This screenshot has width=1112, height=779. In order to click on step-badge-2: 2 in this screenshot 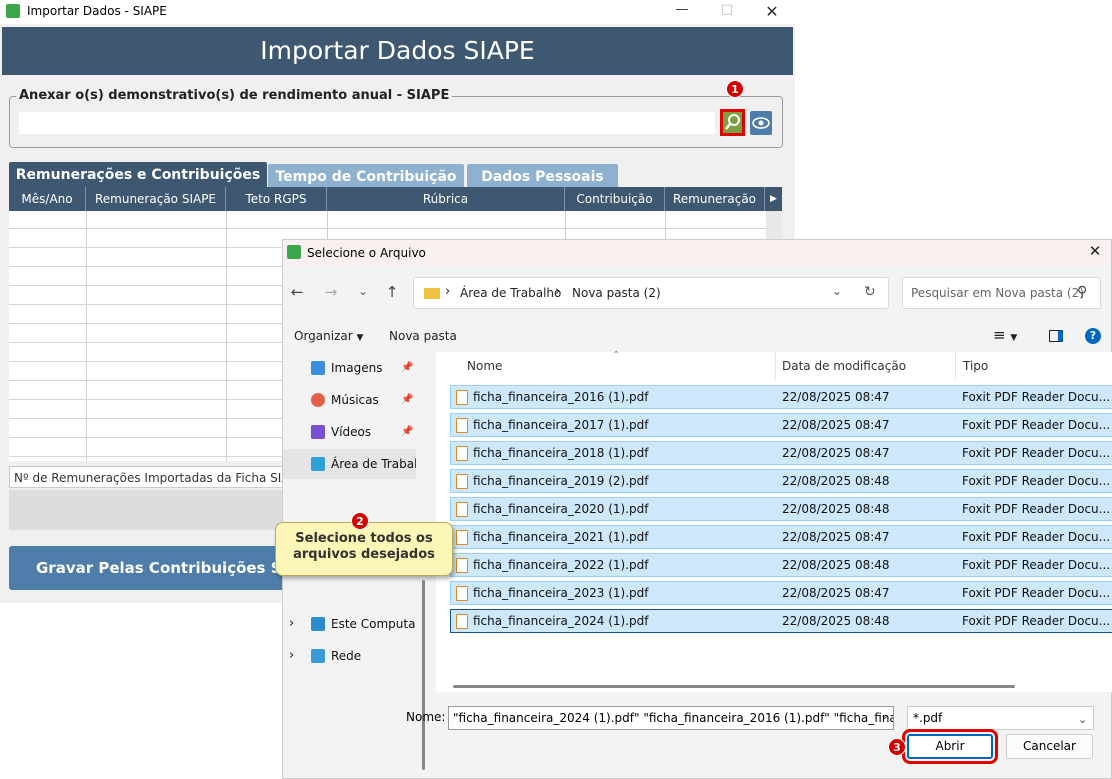, I will do `click(360, 521)`.